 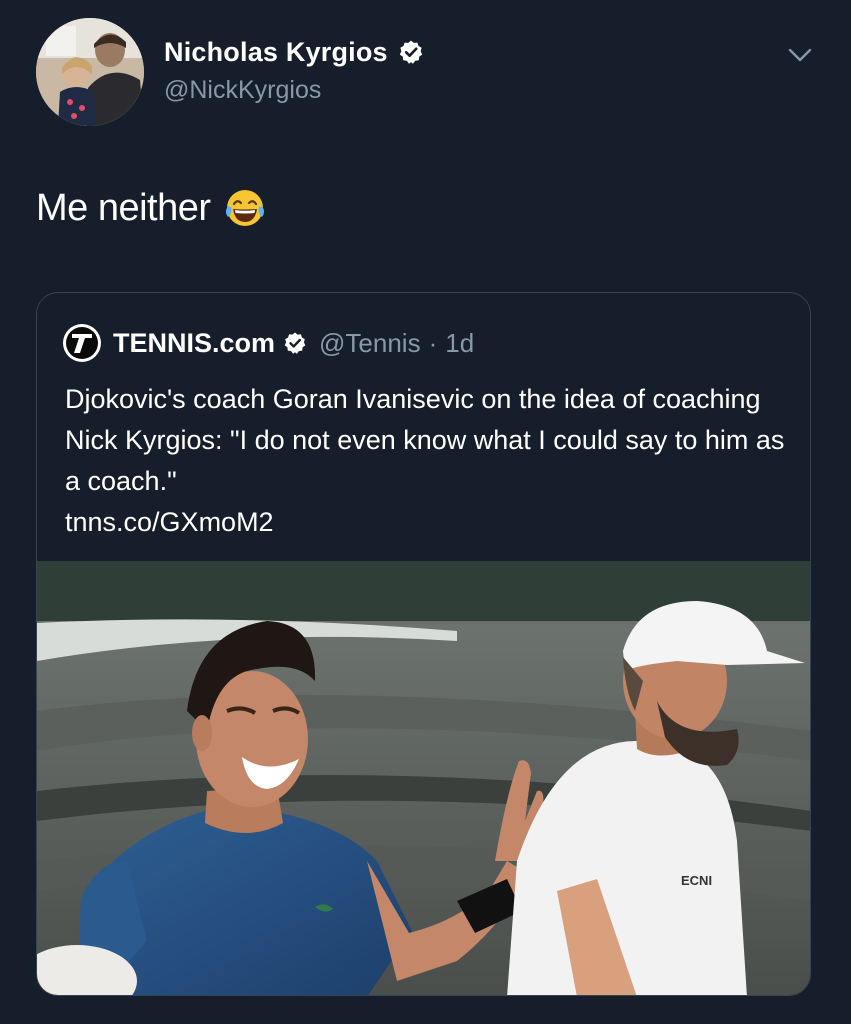 I want to click on author-name: Nicholas Kyrgios, so click(x=276, y=52).